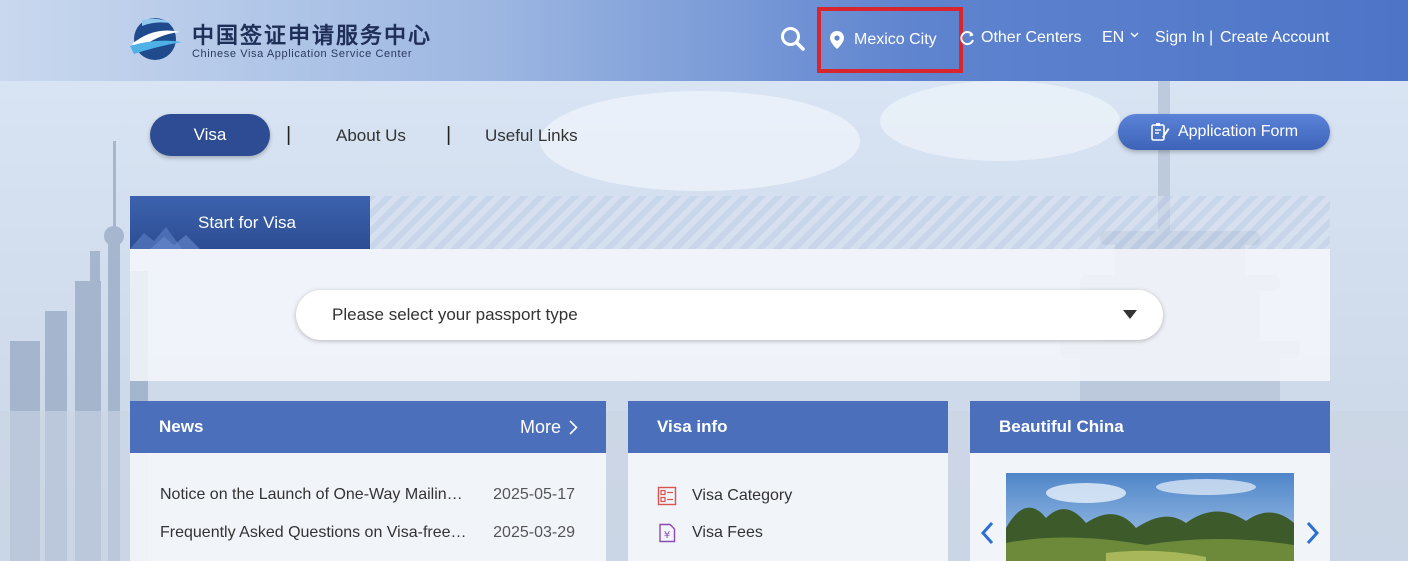  What do you see at coordinates (837, 40) in the screenshot?
I see `location-pin-icon` at bounding box center [837, 40].